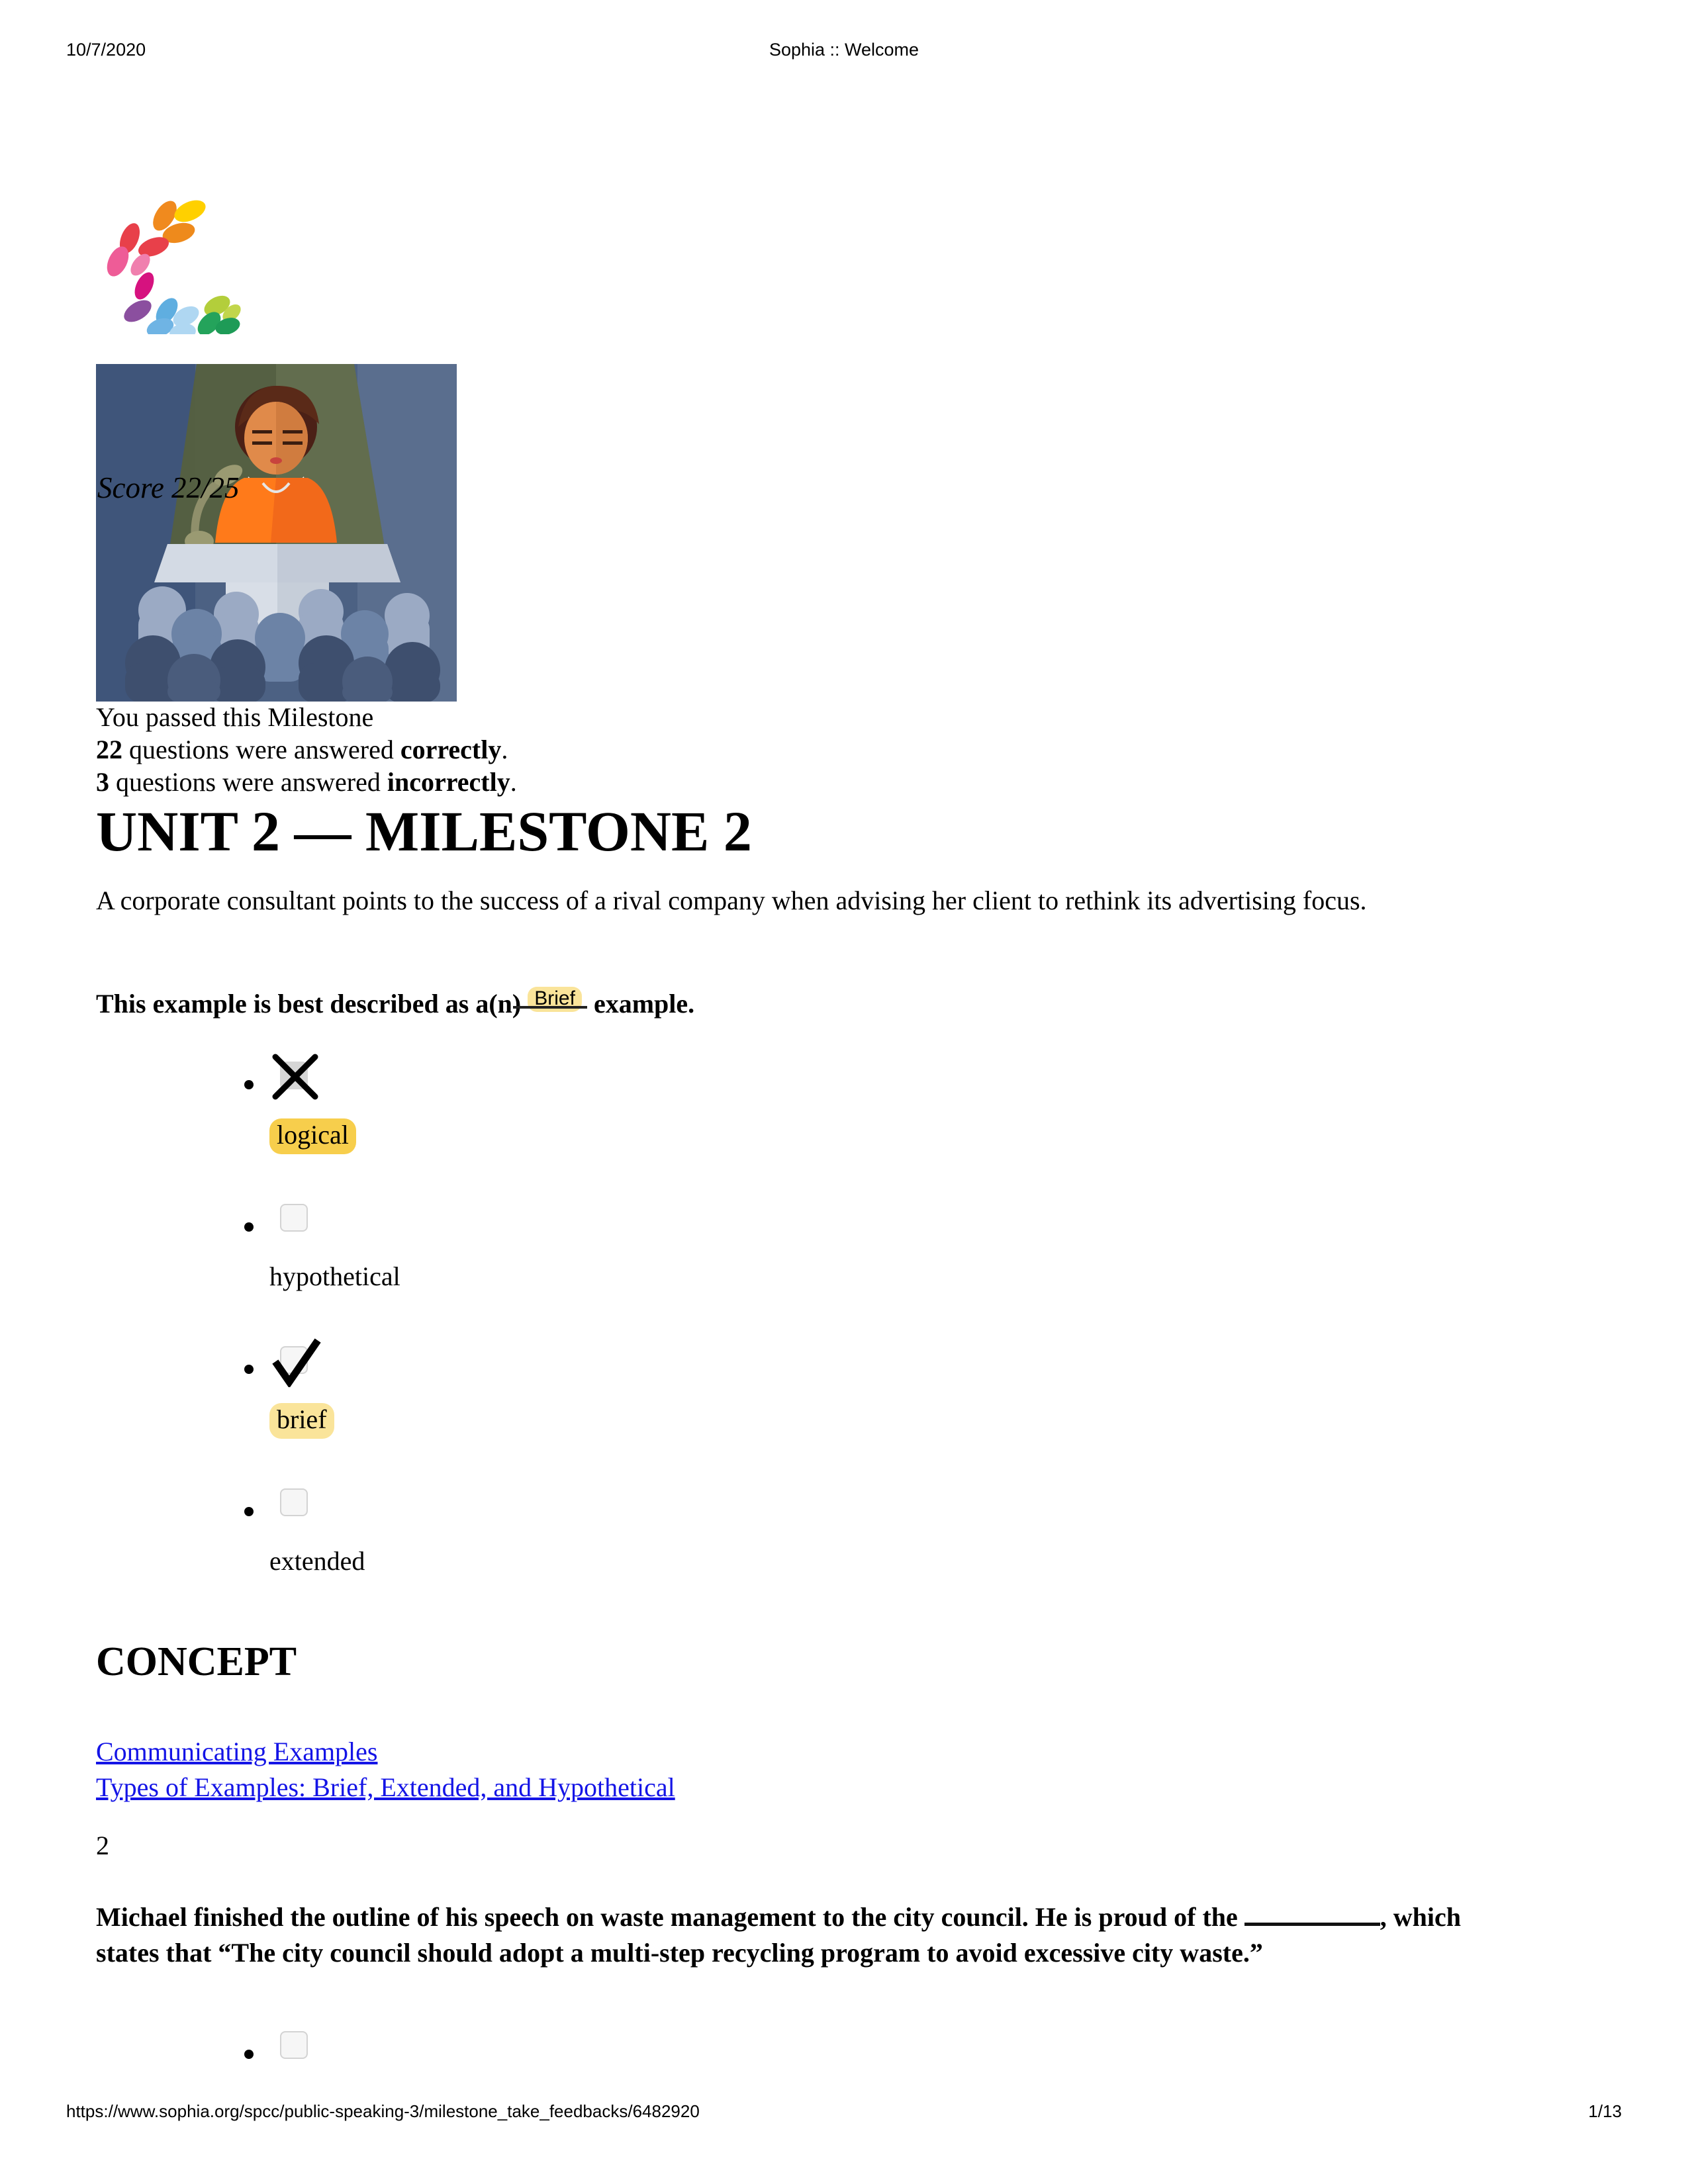 The width and height of the screenshot is (1688, 2184). What do you see at coordinates (625, 1550) in the screenshot?
I see `option-extended: extended` at bounding box center [625, 1550].